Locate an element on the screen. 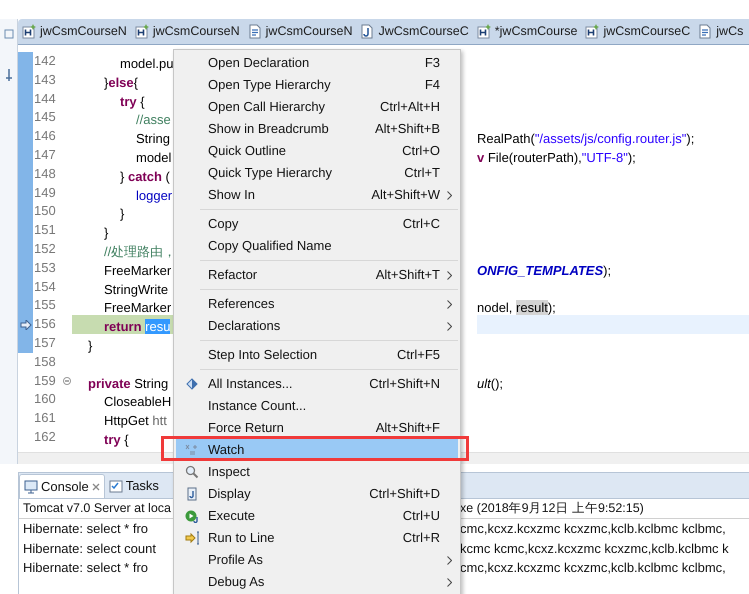 Image resolution: width=749 pixels, height=594 pixels. document-icon is located at coordinates (192, 494).